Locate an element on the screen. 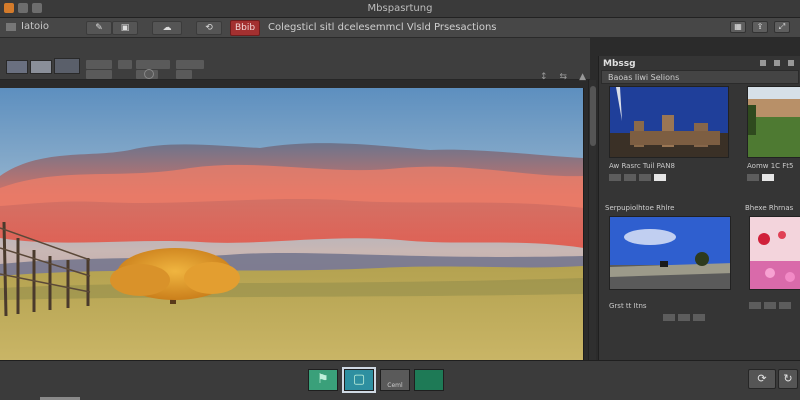 This screenshot has width=800, height=400. thumbnail-caption-1: Aw Rasrc Tuil PAN8 is located at coordinates (642, 166).